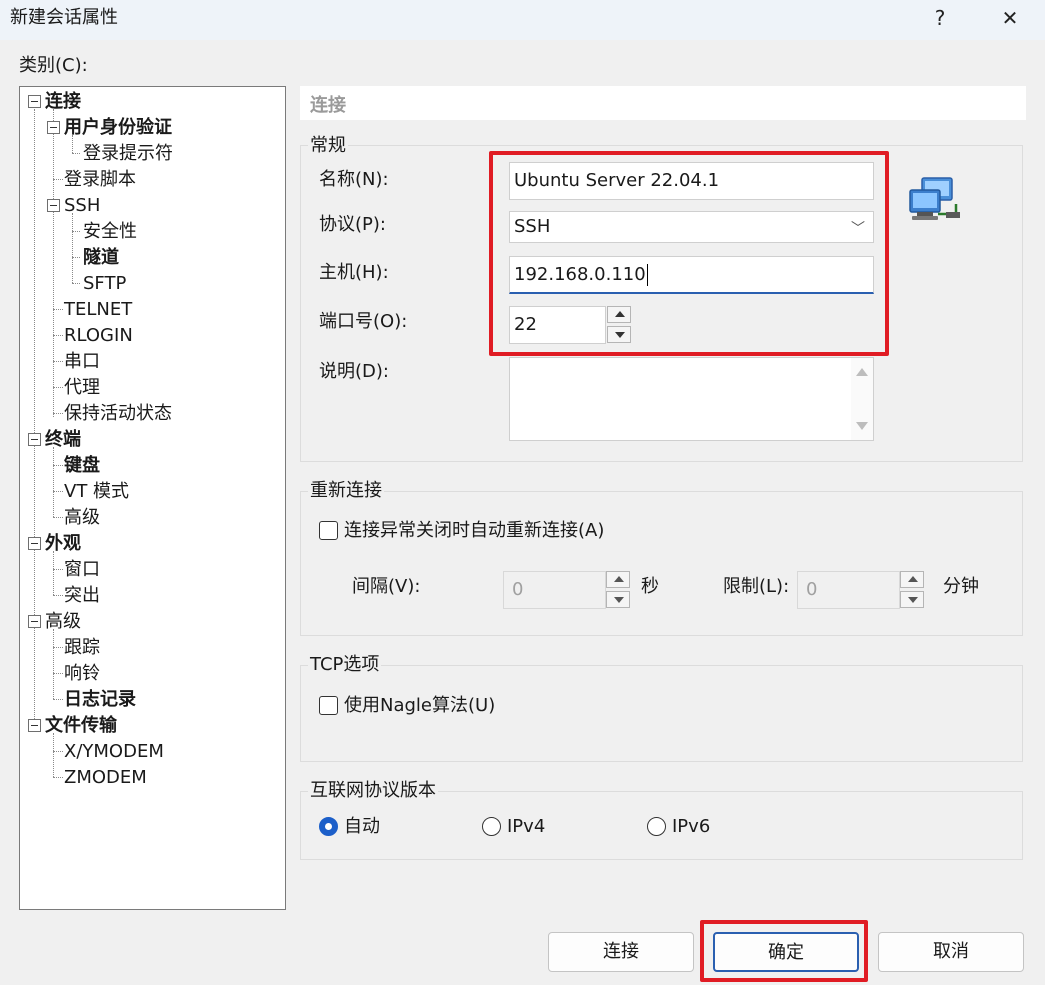 This screenshot has height=985, width=1045. Describe the element at coordinates (691, 826) in the screenshot. I see `radio-ipv6-label: IPv6` at that location.